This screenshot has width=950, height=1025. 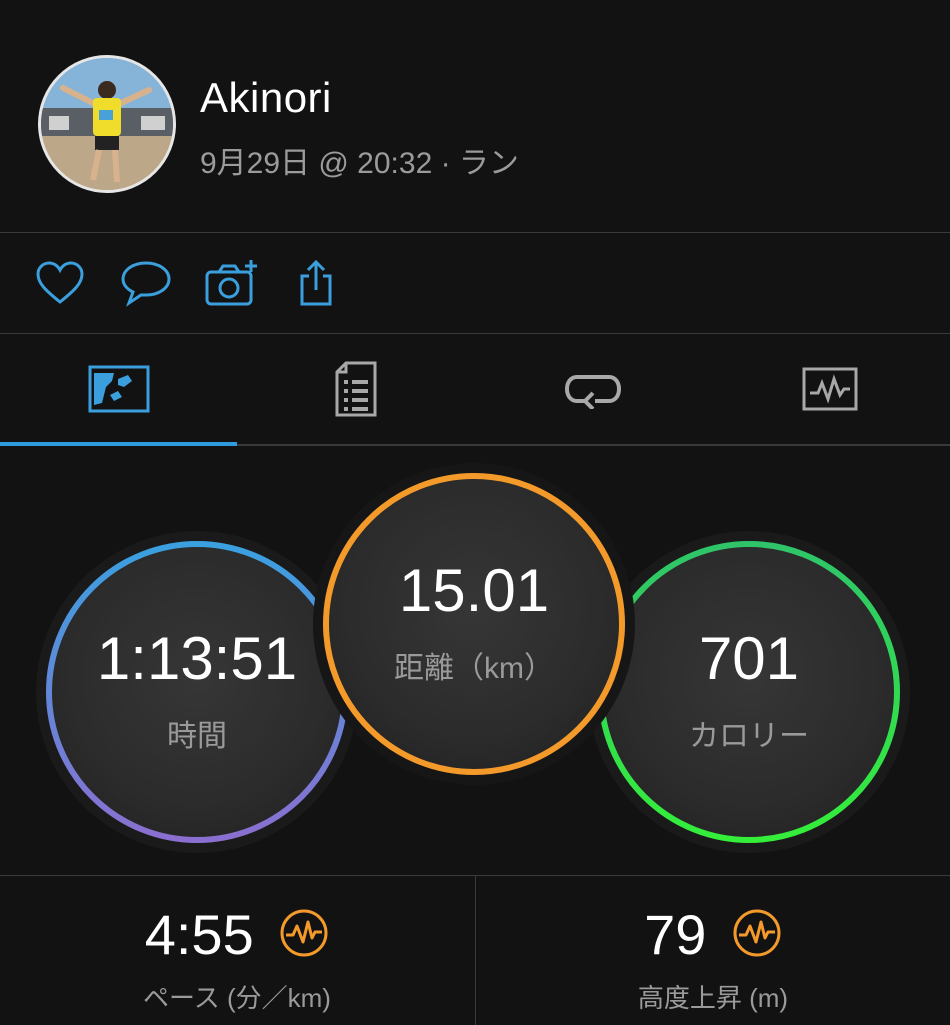 I want to click on tab-map, so click(x=118, y=390).